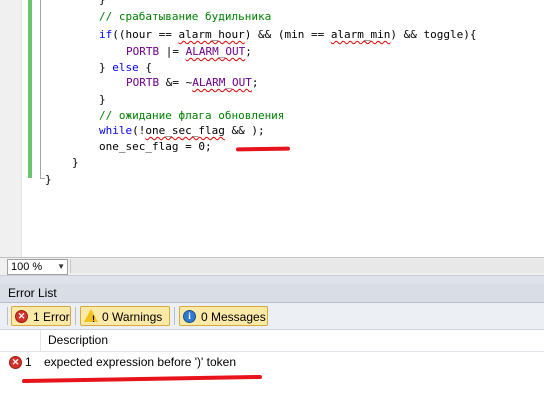  What do you see at coordinates (272, 316) in the screenshot?
I see `error-list-toolbar: ✕ 1 Error ! 0 Warnings i 0 Messages` at bounding box center [272, 316].